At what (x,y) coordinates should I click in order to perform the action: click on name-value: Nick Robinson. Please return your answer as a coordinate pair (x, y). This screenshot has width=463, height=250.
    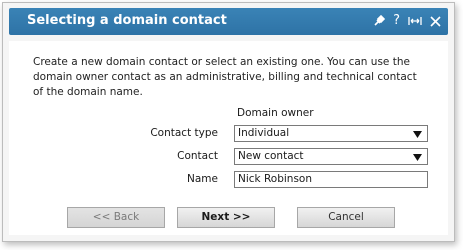
    Looking at the image, I should click on (275, 179).